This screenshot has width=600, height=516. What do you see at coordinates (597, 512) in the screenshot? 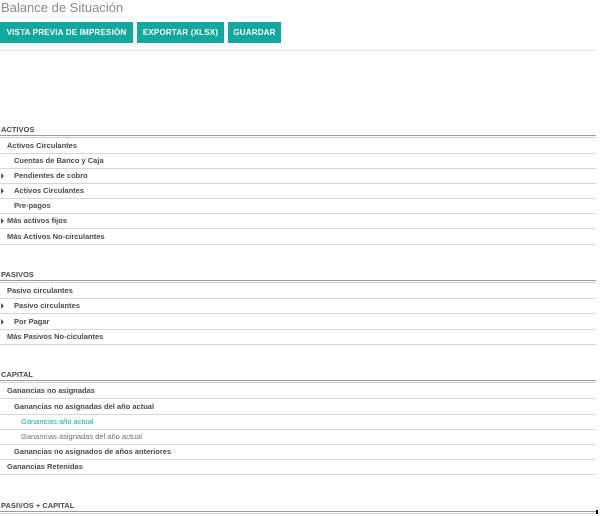
I see `text-cursor` at bounding box center [597, 512].